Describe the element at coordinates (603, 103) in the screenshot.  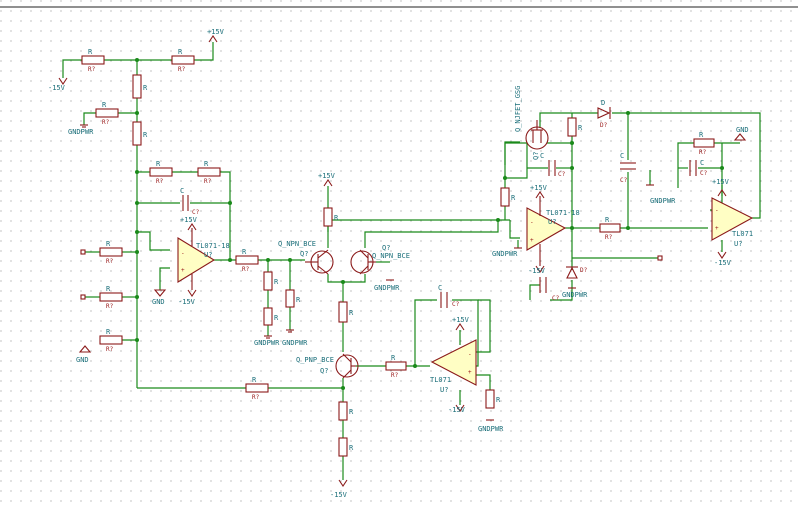
I see `svg-text: D` at that location.